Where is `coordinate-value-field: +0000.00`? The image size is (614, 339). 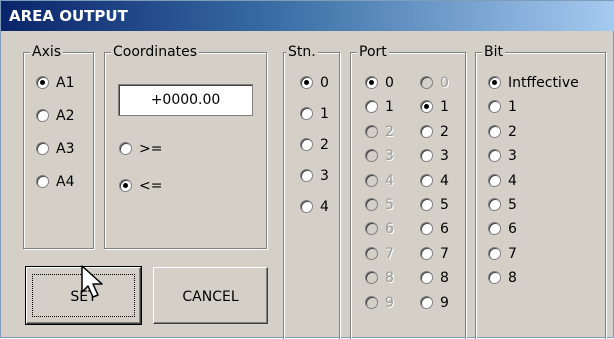 coordinate-value-field: +0000.00 is located at coordinates (185, 100).